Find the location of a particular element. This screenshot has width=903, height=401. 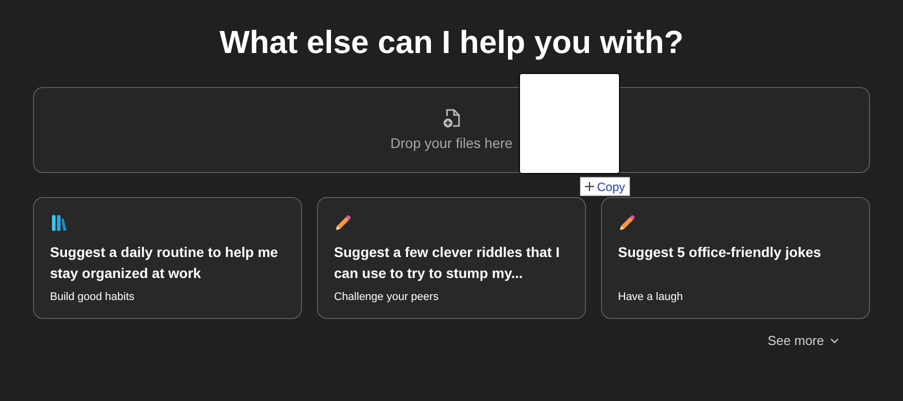

drop-files-label: Drop your files here is located at coordinates (451, 143).